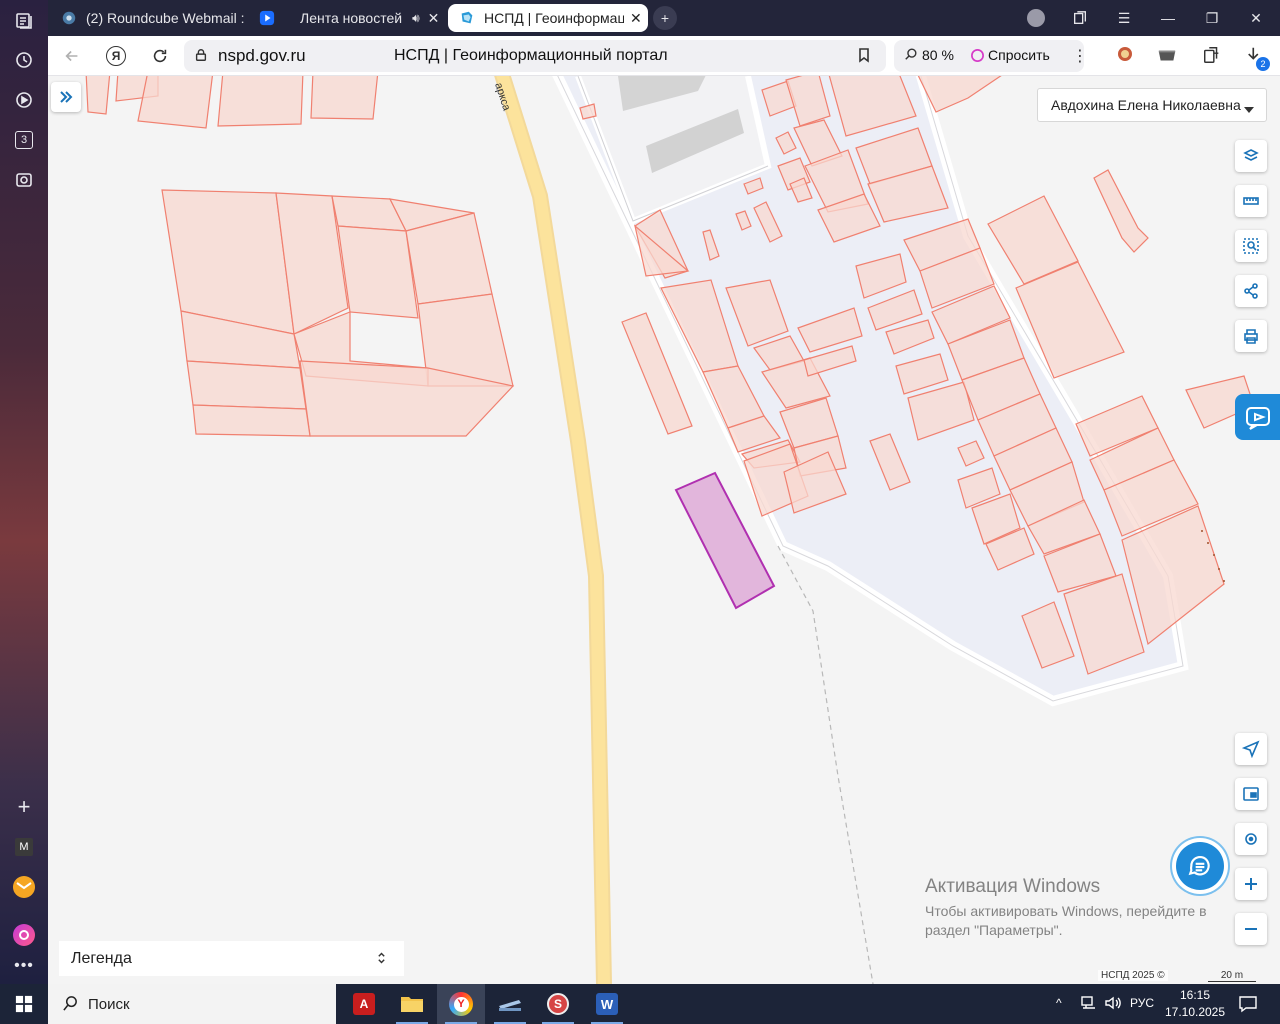 This screenshot has height=1024, width=1280. I want to click on tabs-count-badge: 3, so click(24, 140).